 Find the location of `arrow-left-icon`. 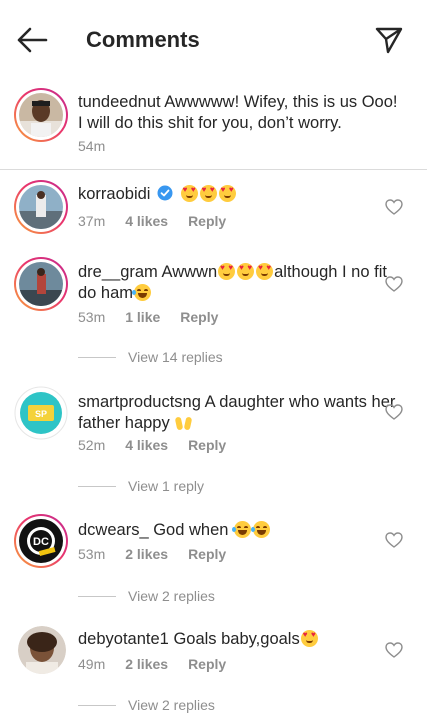

arrow-left-icon is located at coordinates (32, 40).